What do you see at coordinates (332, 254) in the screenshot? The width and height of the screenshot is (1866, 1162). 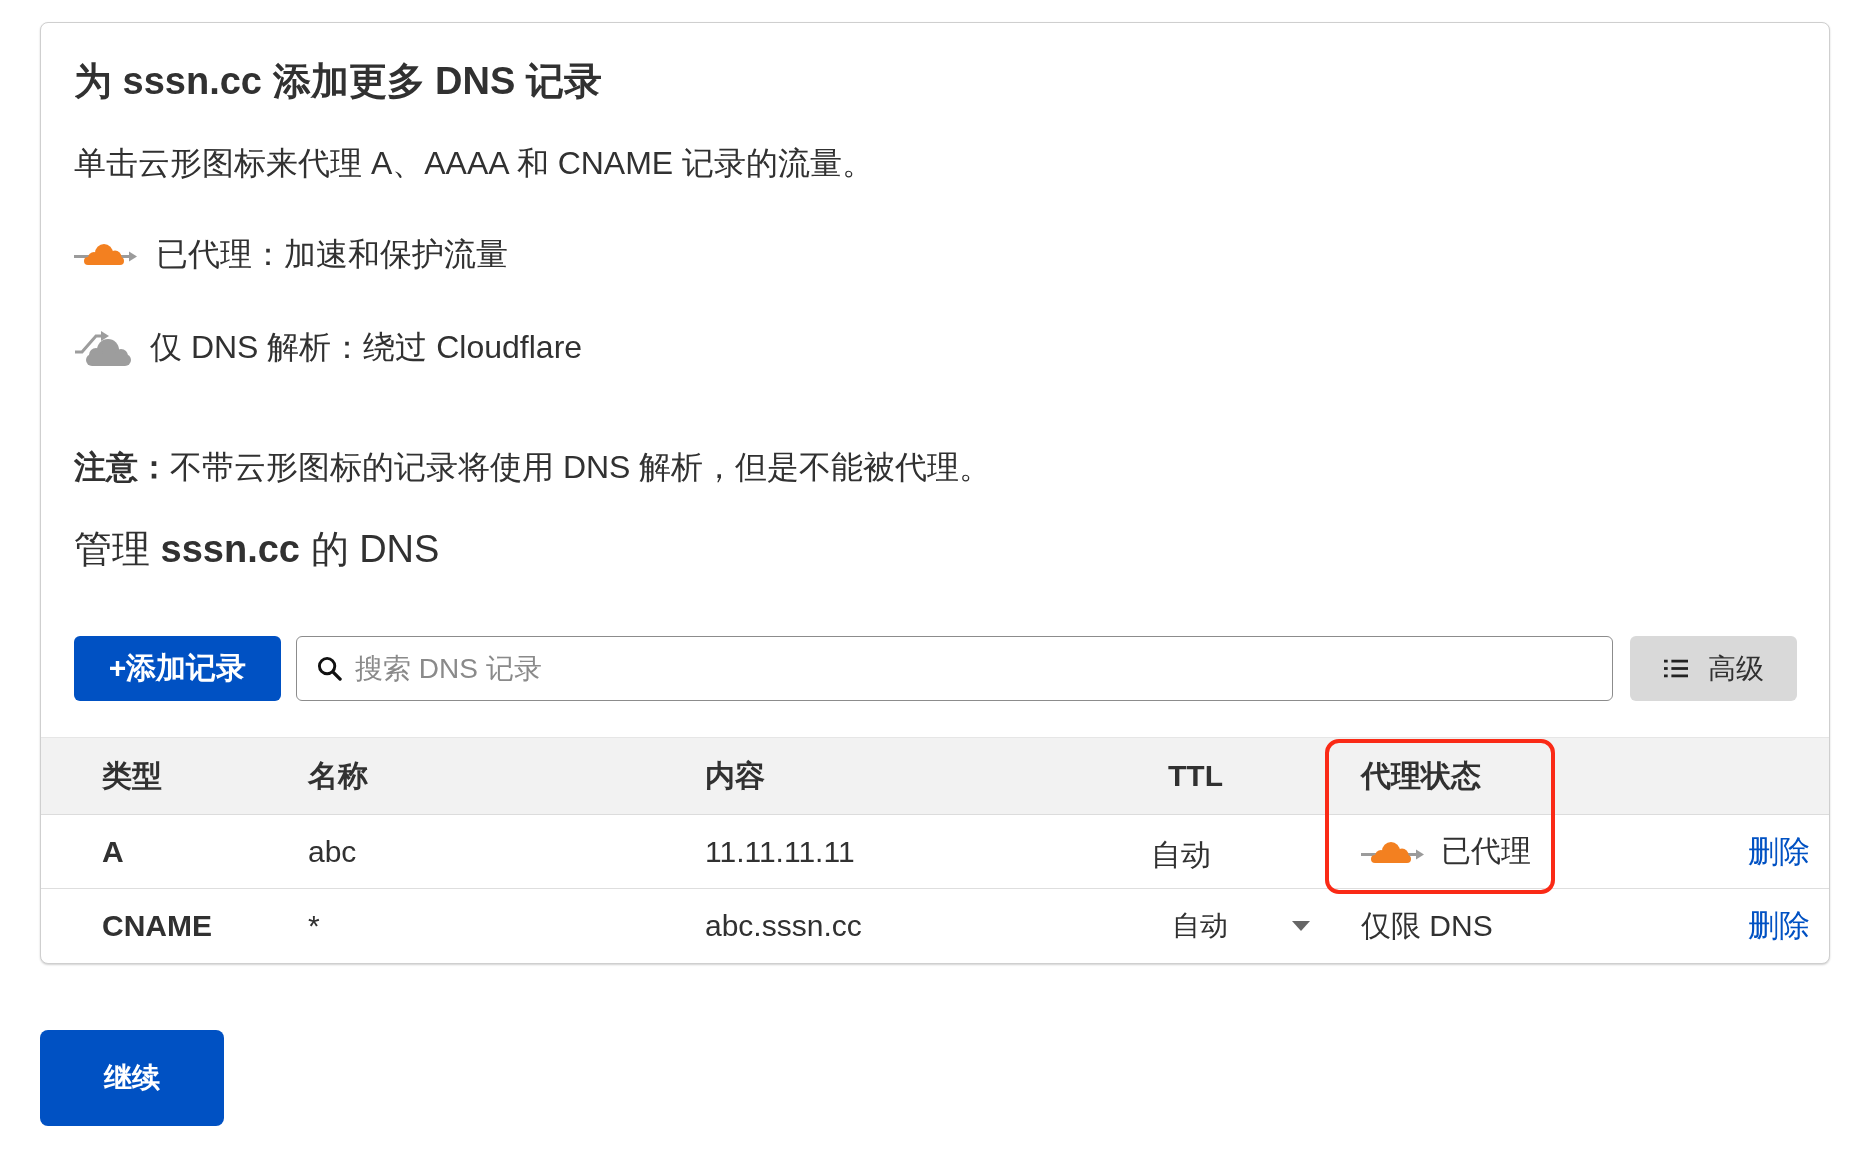 I see `legend-text: 已代理：加速和保护流量` at bounding box center [332, 254].